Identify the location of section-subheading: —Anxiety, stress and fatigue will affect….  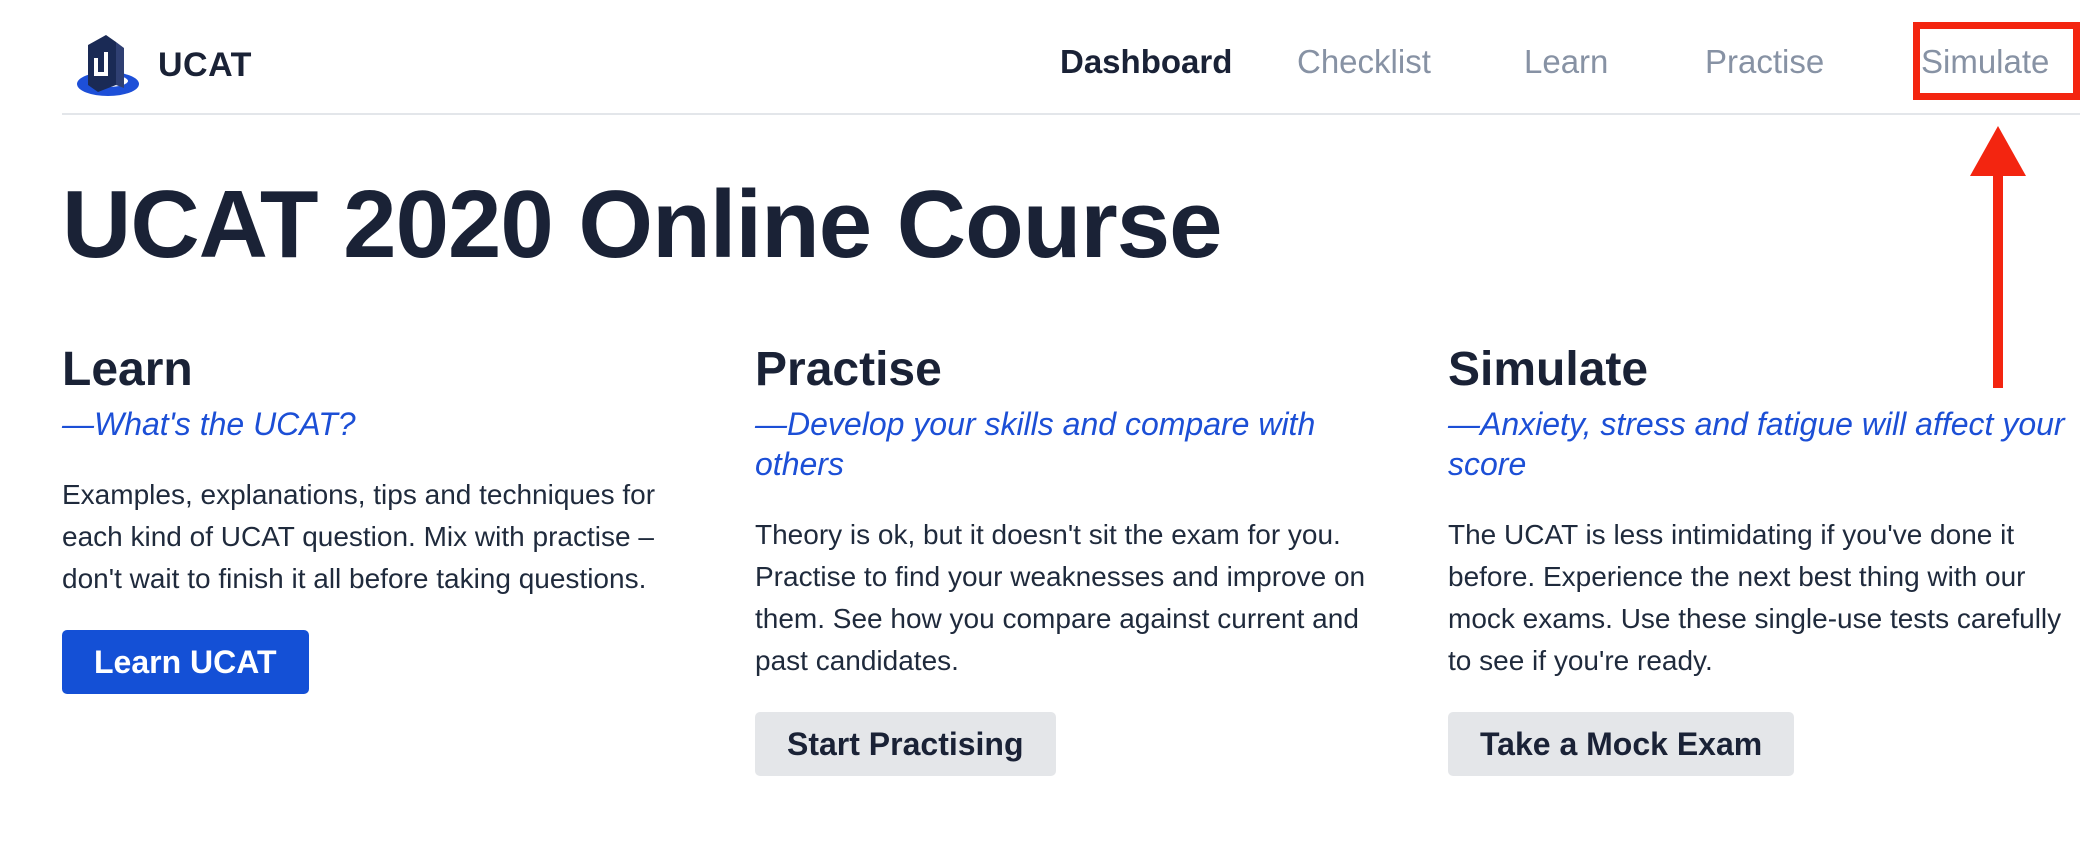
(1756, 444).